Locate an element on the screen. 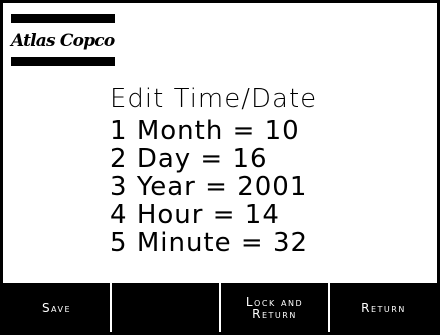 The height and width of the screenshot is (335, 440). menu-item-day: 2 Day = 16 is located at coordinates (209, 159).